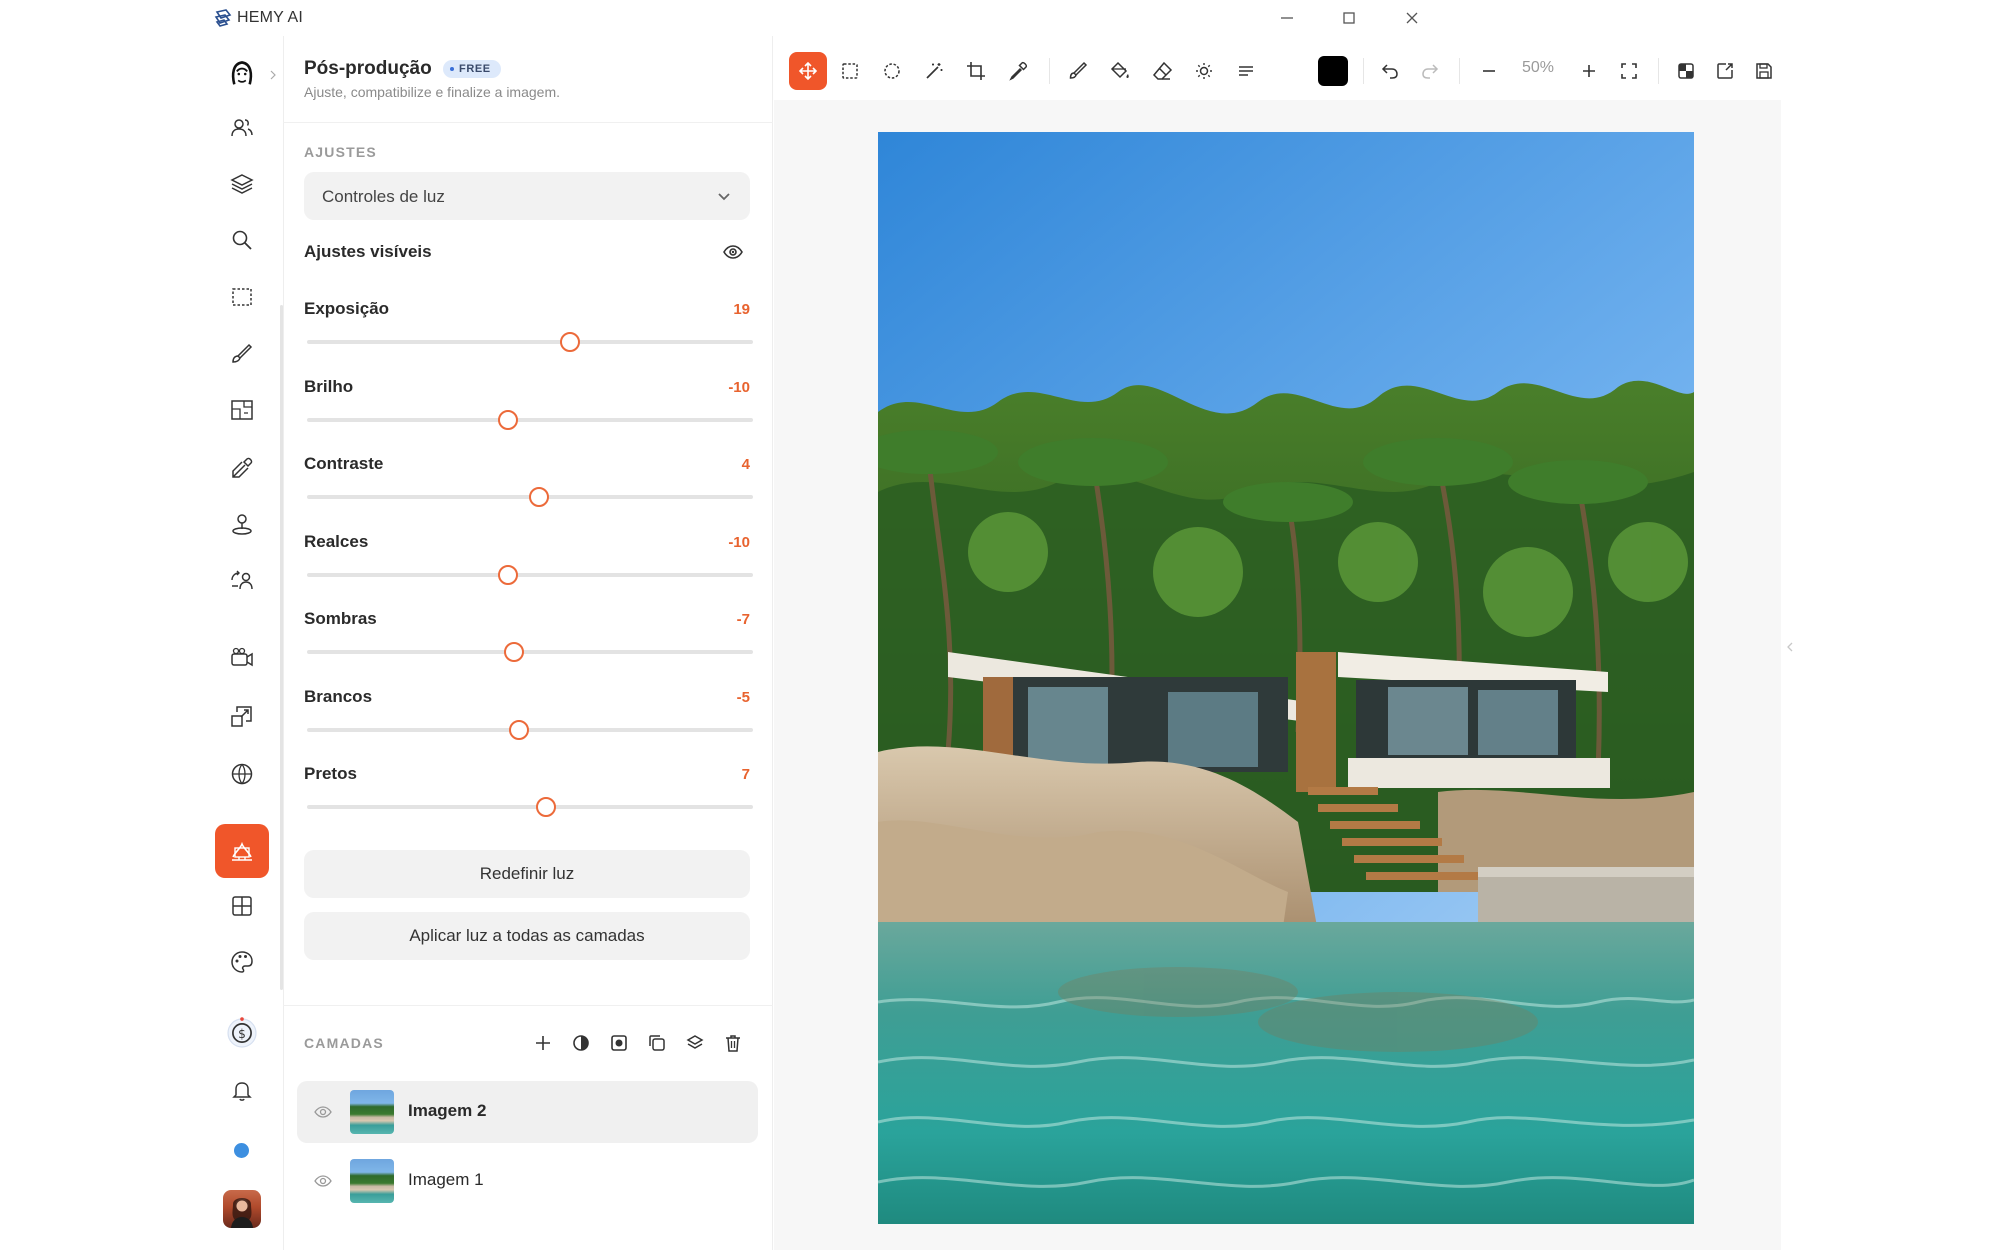 This screenshot has width=2000, height=1250. I want to click on chevron-left-icon, so click(1790, 647).